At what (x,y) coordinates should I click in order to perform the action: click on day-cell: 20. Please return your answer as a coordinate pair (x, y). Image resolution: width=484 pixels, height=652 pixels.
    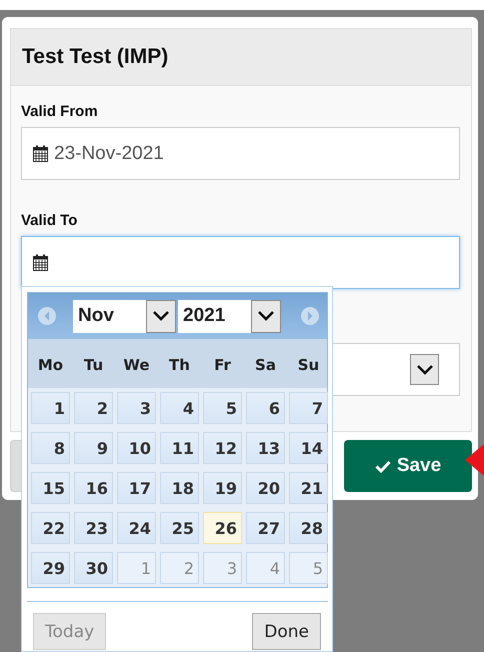
    Looking at the image, I should click on (265, 488).